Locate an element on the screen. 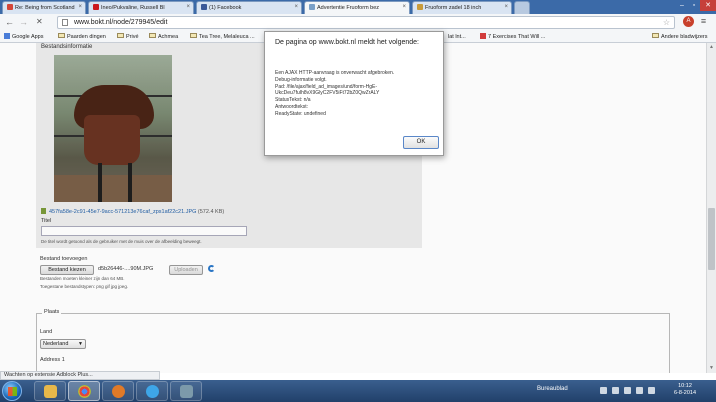  media-player-icon is located at coordinates (118, 391).